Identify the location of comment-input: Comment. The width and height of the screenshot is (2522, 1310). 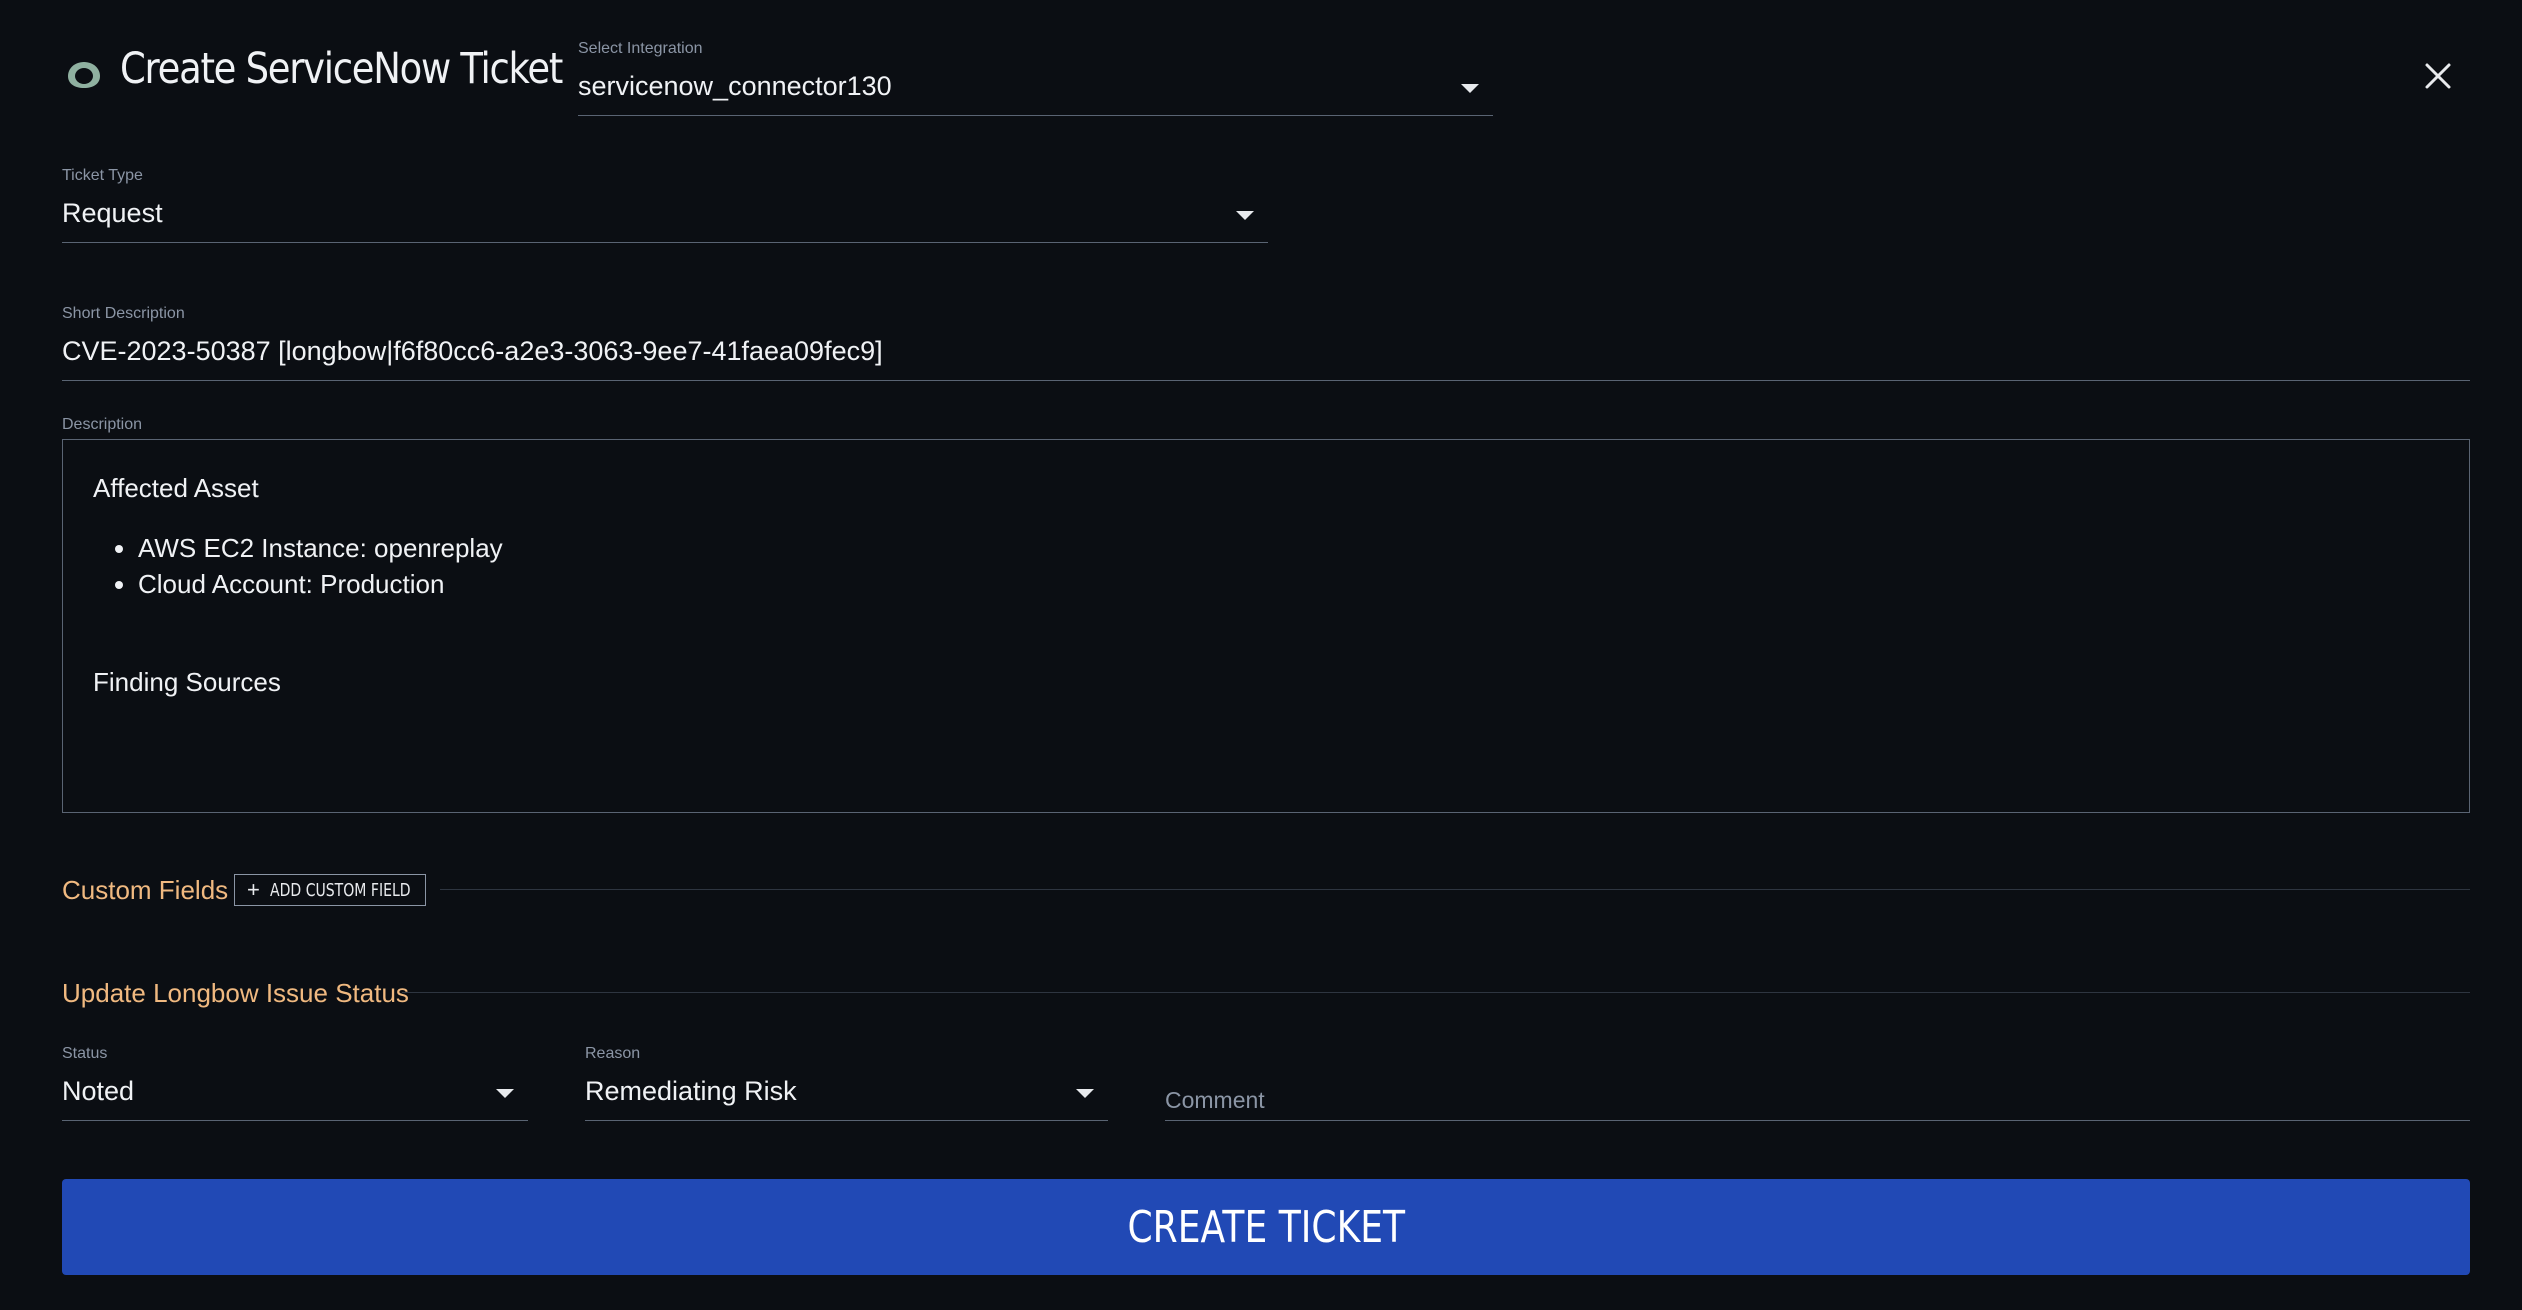
(1215, 1100).